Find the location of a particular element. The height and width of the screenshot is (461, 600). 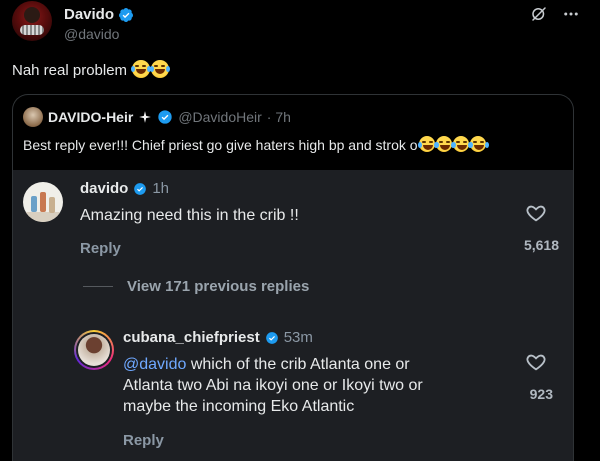

quoted-author-avatar is located at coordinates (33, 117).